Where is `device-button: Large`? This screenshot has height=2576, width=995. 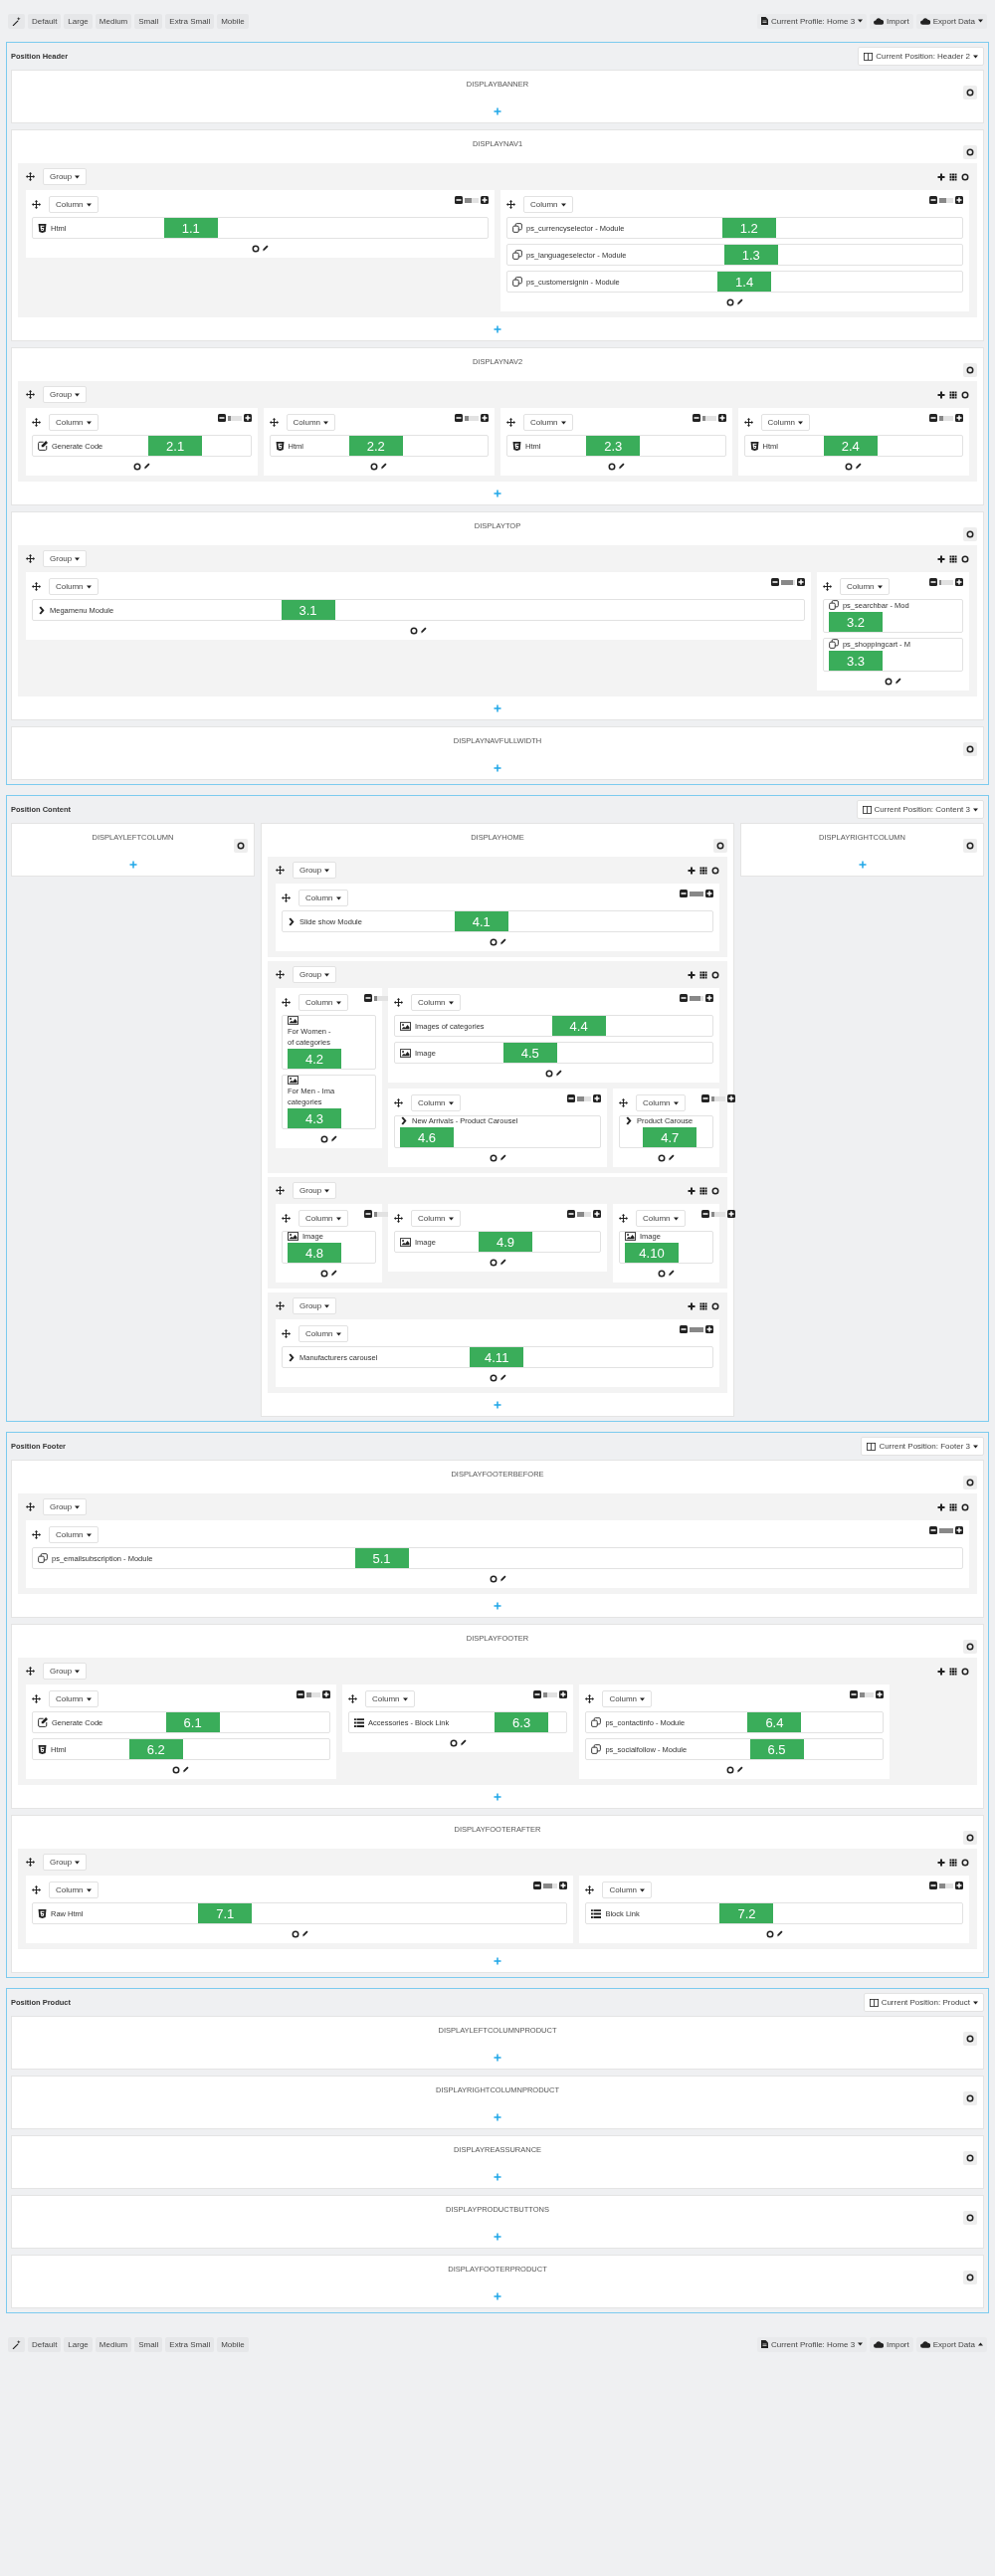
device-button: Large is located at coordinates (78, 2344).